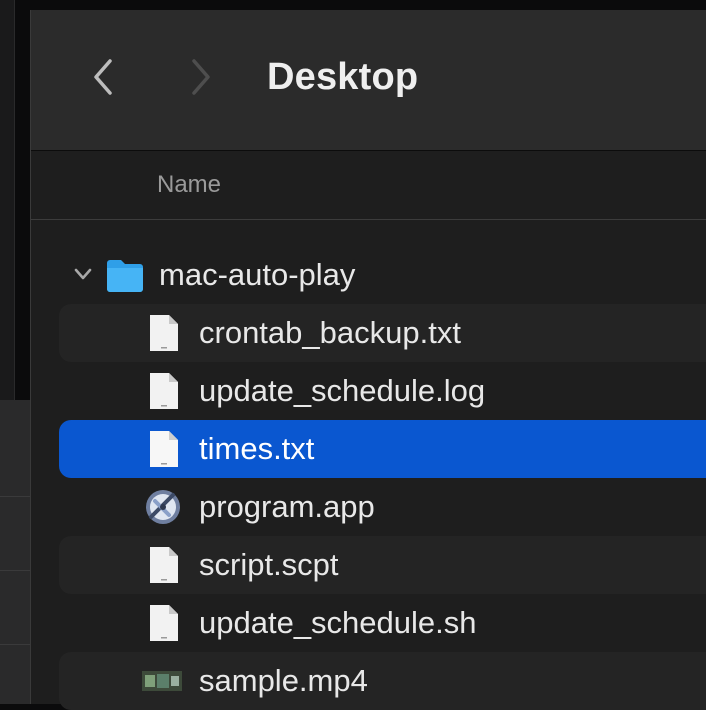 This screenshot has width=706, height=710. Describe the element at coordinates (287, 506) in the screenshot. I see `item-label: program.app` at that location.